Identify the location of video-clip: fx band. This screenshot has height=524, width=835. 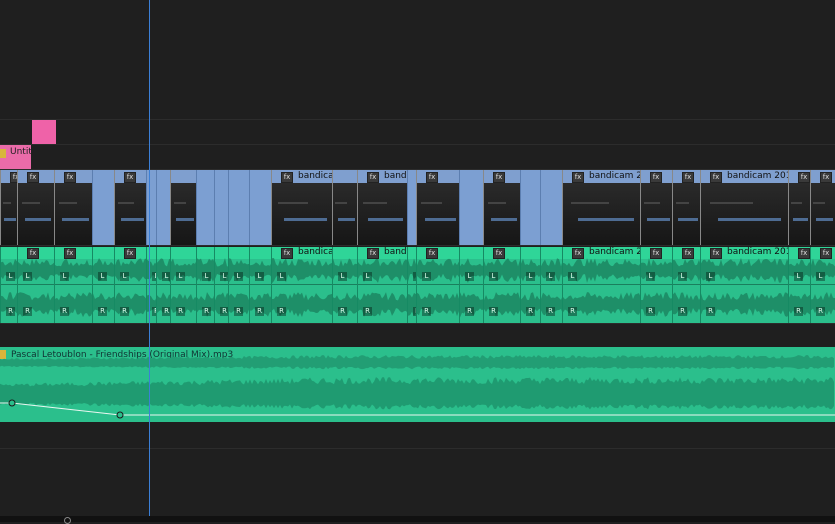
(382, 207).